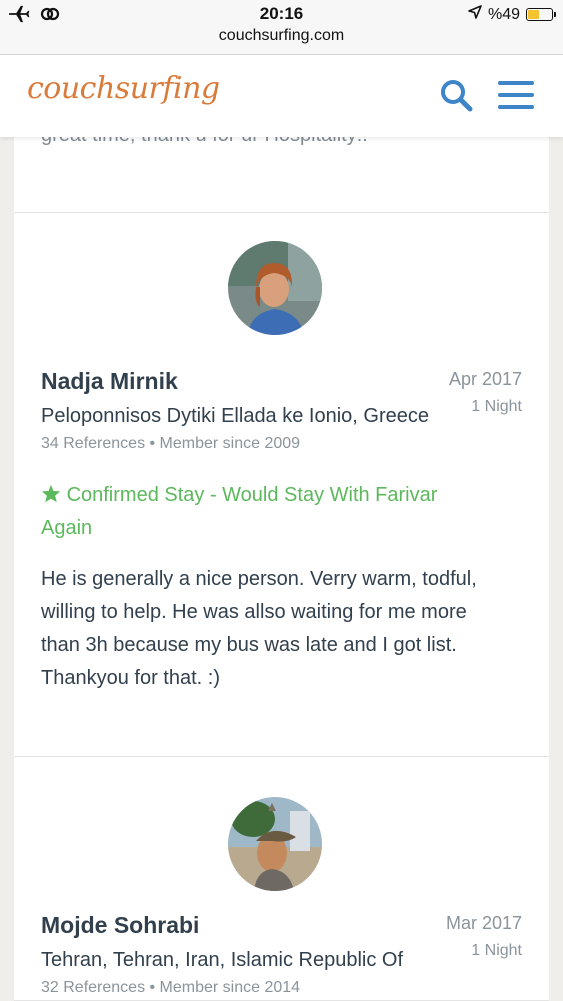  Describe the element at coordinates (503, 14) in the screenshot. I see `battery-percent: %49` at that location.